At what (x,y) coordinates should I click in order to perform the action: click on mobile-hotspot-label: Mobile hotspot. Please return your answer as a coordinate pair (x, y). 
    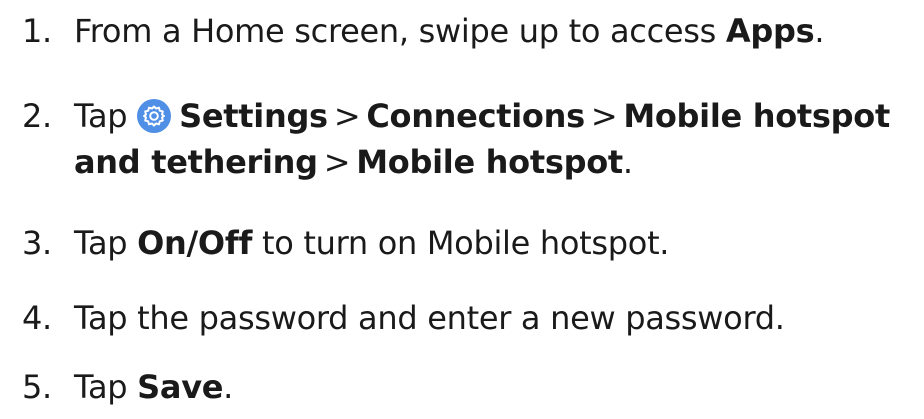
    Looking at the image, I should click on (756, 116).